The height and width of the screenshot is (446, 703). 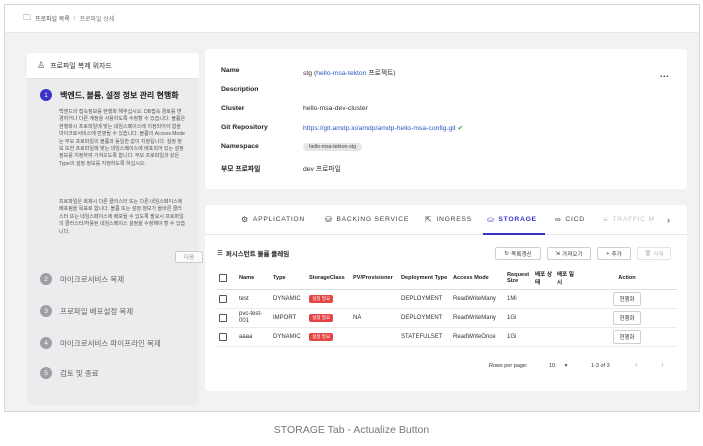 I want to click on tab-traffic: ≡ TRAFFIC M, so click(x=629, y=219).